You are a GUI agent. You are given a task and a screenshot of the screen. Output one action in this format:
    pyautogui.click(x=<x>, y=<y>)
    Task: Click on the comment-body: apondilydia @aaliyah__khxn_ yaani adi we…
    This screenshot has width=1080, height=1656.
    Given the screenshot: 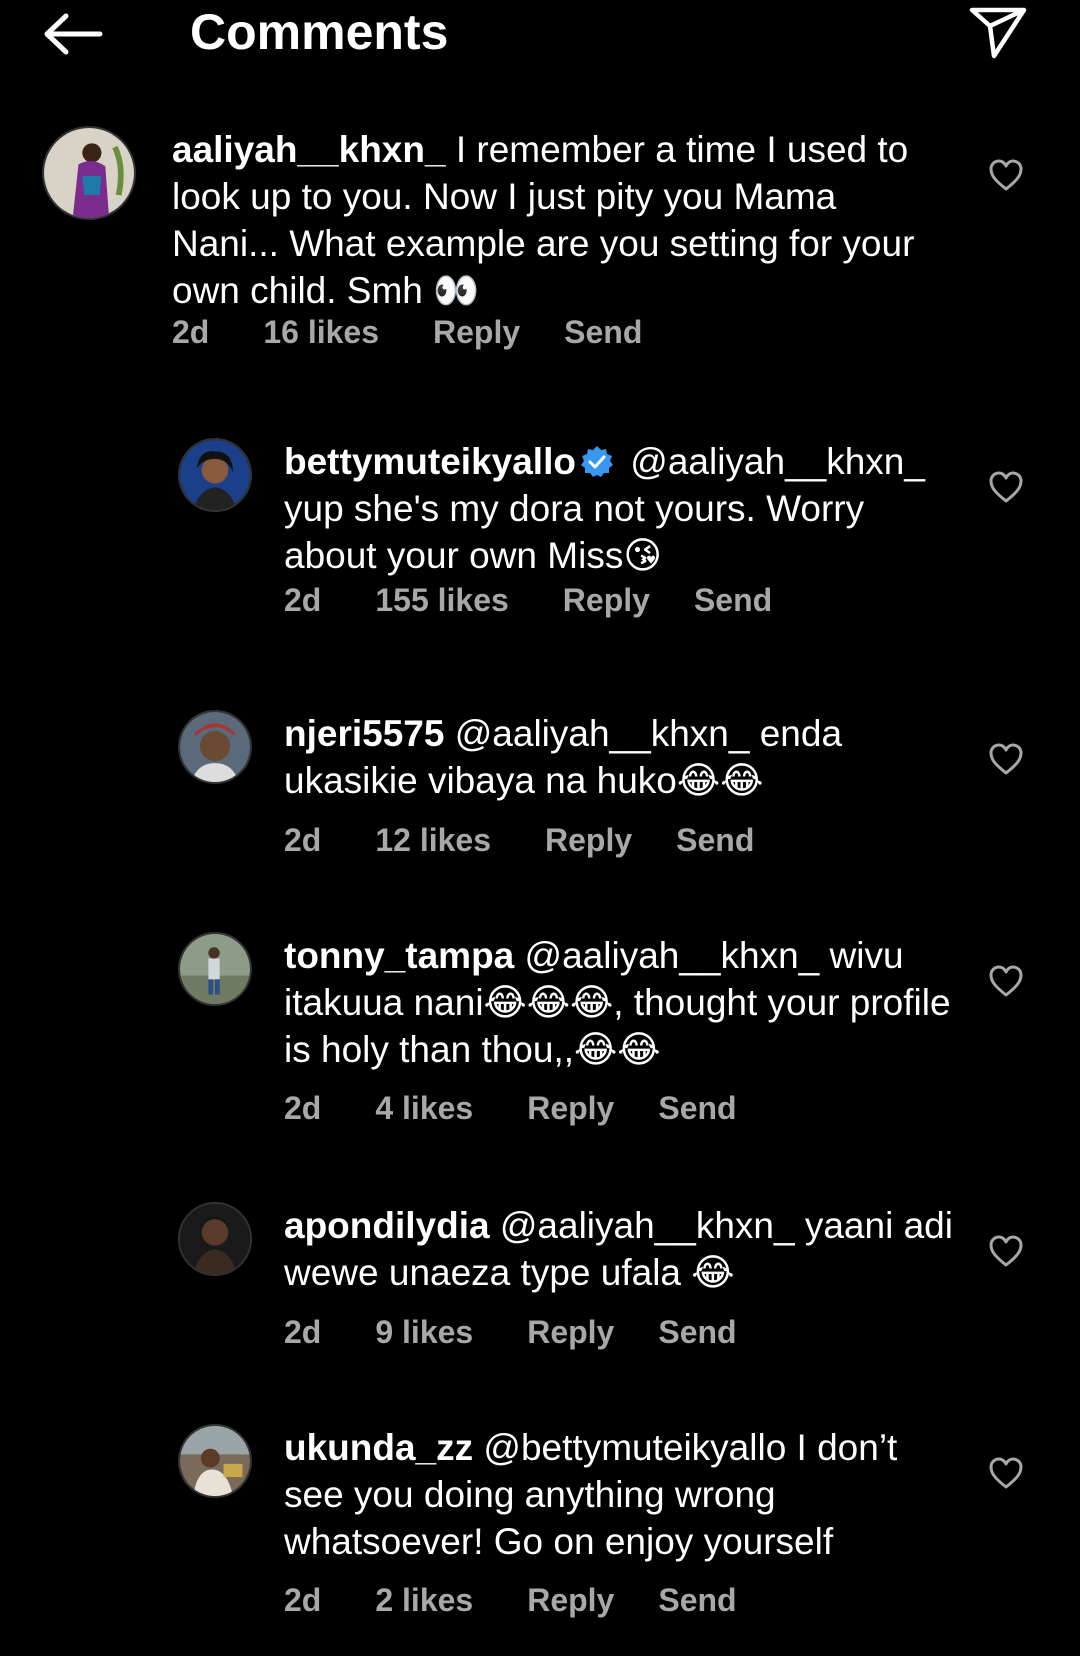 What is the action you would take?
    pyautogui.click(x=619, y=1249)
    